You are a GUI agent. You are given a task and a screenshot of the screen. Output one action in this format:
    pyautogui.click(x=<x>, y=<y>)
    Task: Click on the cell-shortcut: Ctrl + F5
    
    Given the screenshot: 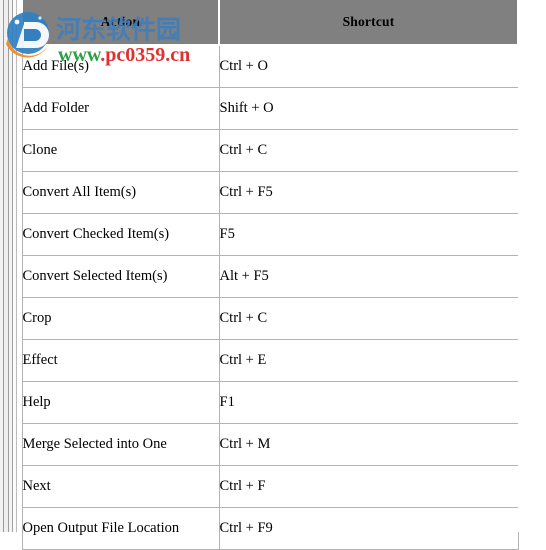 What is the action you would take?
    pyautogui.click(x=368, y=192)
    